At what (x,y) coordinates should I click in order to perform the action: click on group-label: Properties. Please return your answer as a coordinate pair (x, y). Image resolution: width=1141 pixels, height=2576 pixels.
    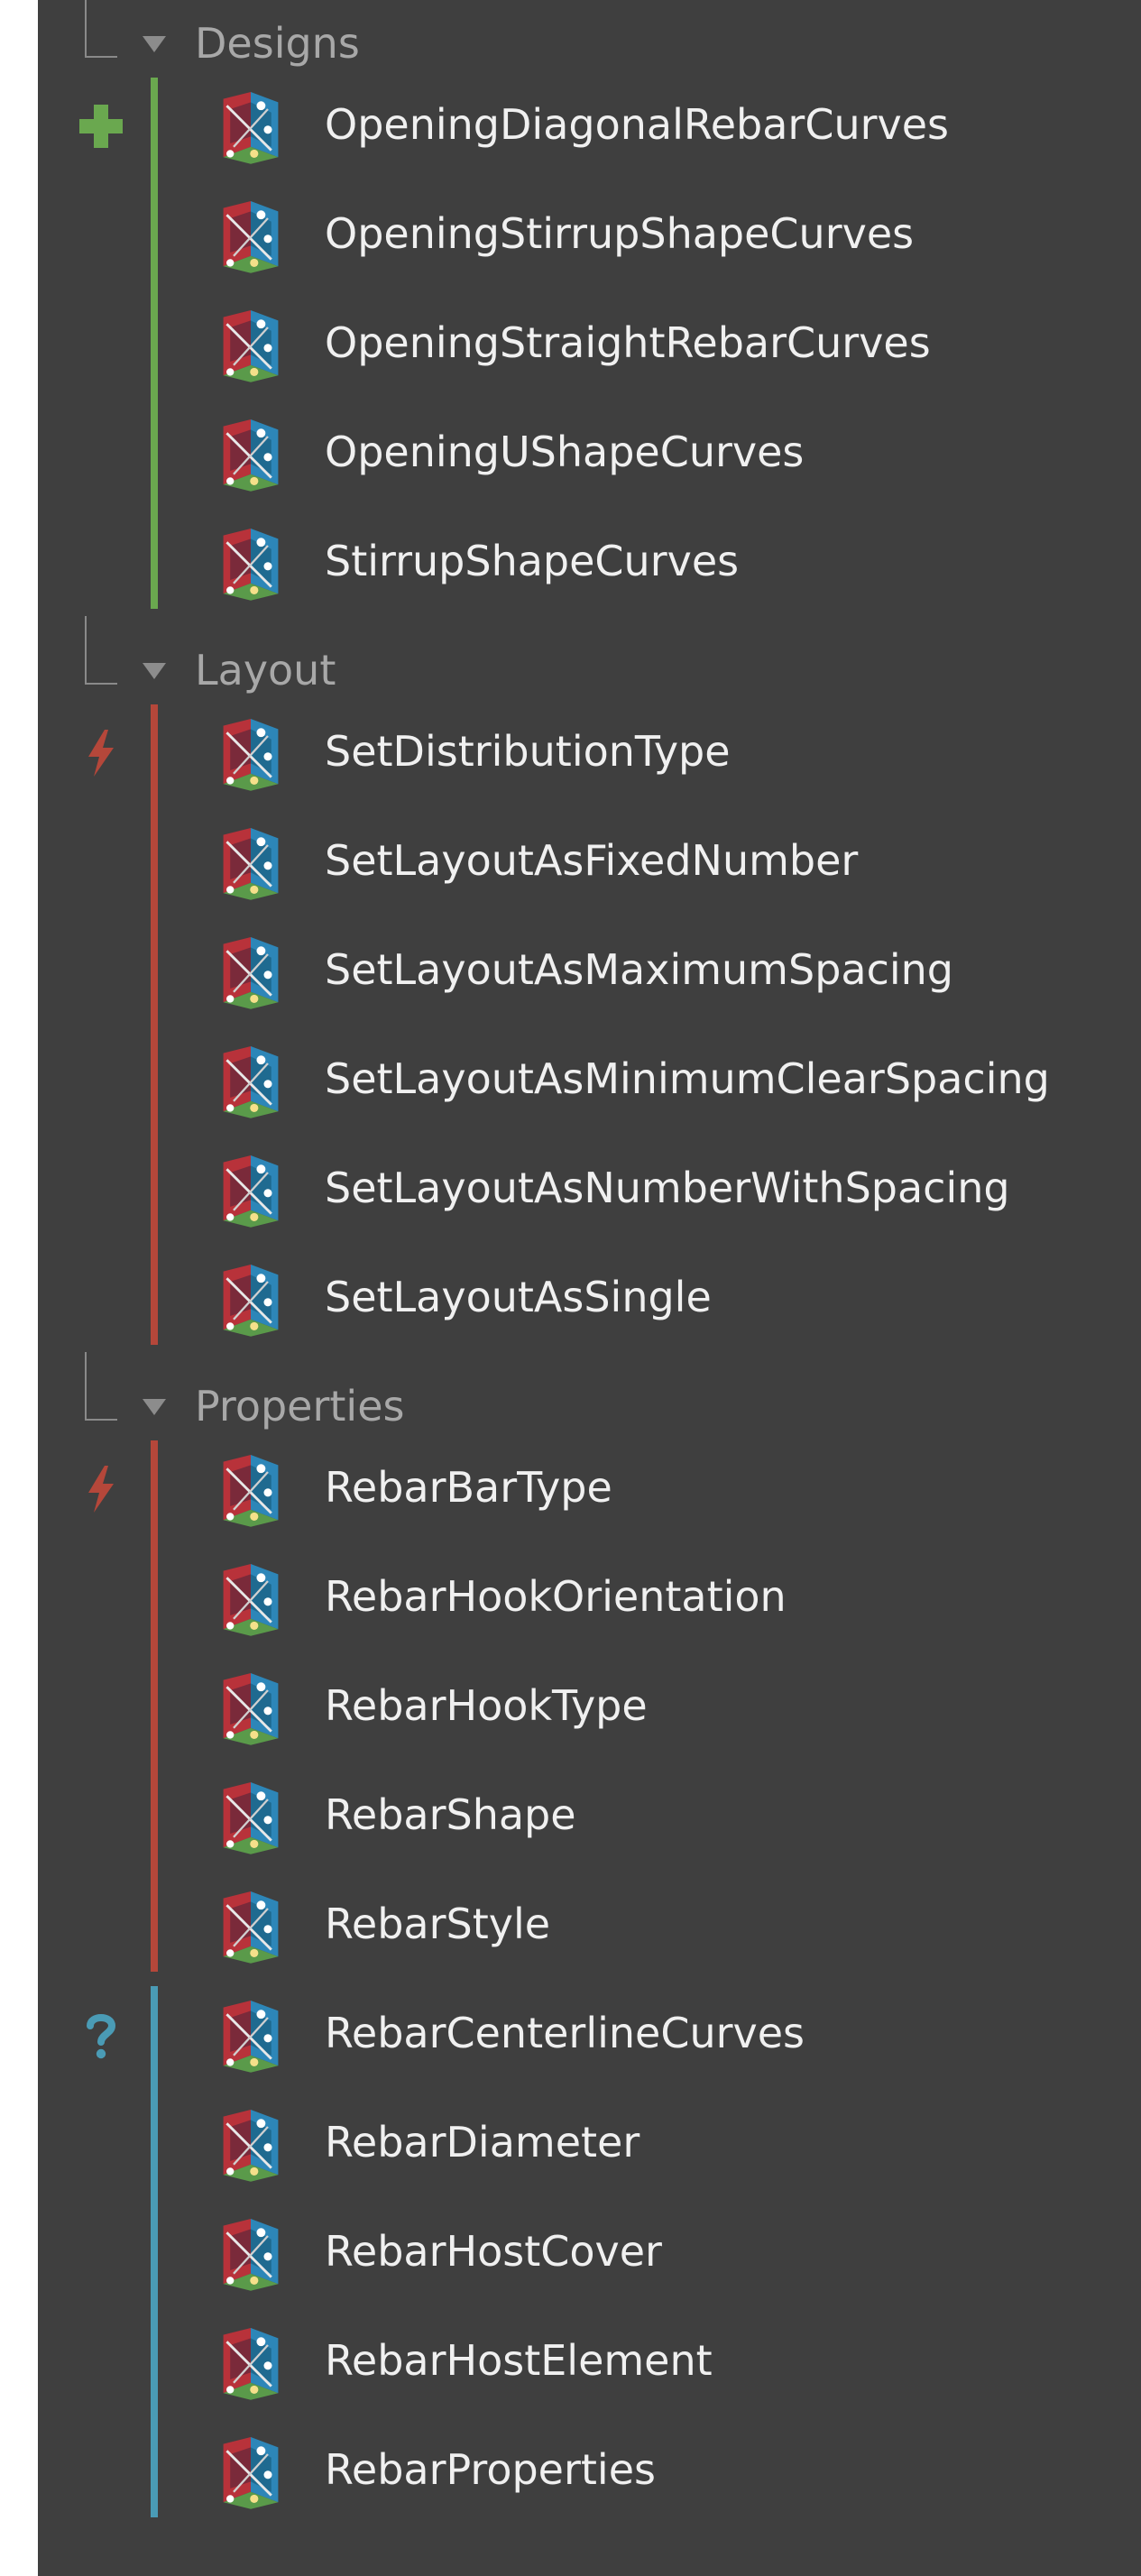
    Looking at the image, I should click on (300, 1406).